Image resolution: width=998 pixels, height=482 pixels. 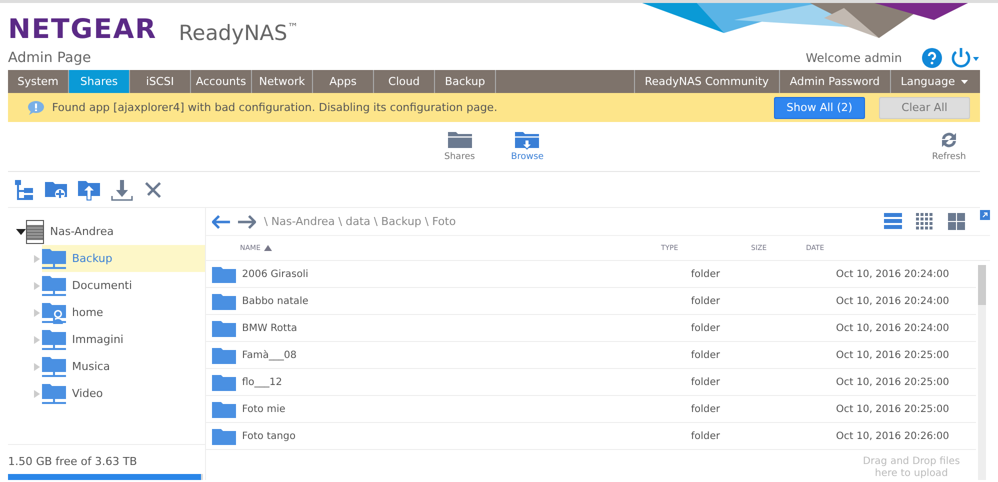 What do you see at coordinates (123, 285) in the screenshot?
I see `tree-folder-item: Documenti` at bounding box center [123, 285].